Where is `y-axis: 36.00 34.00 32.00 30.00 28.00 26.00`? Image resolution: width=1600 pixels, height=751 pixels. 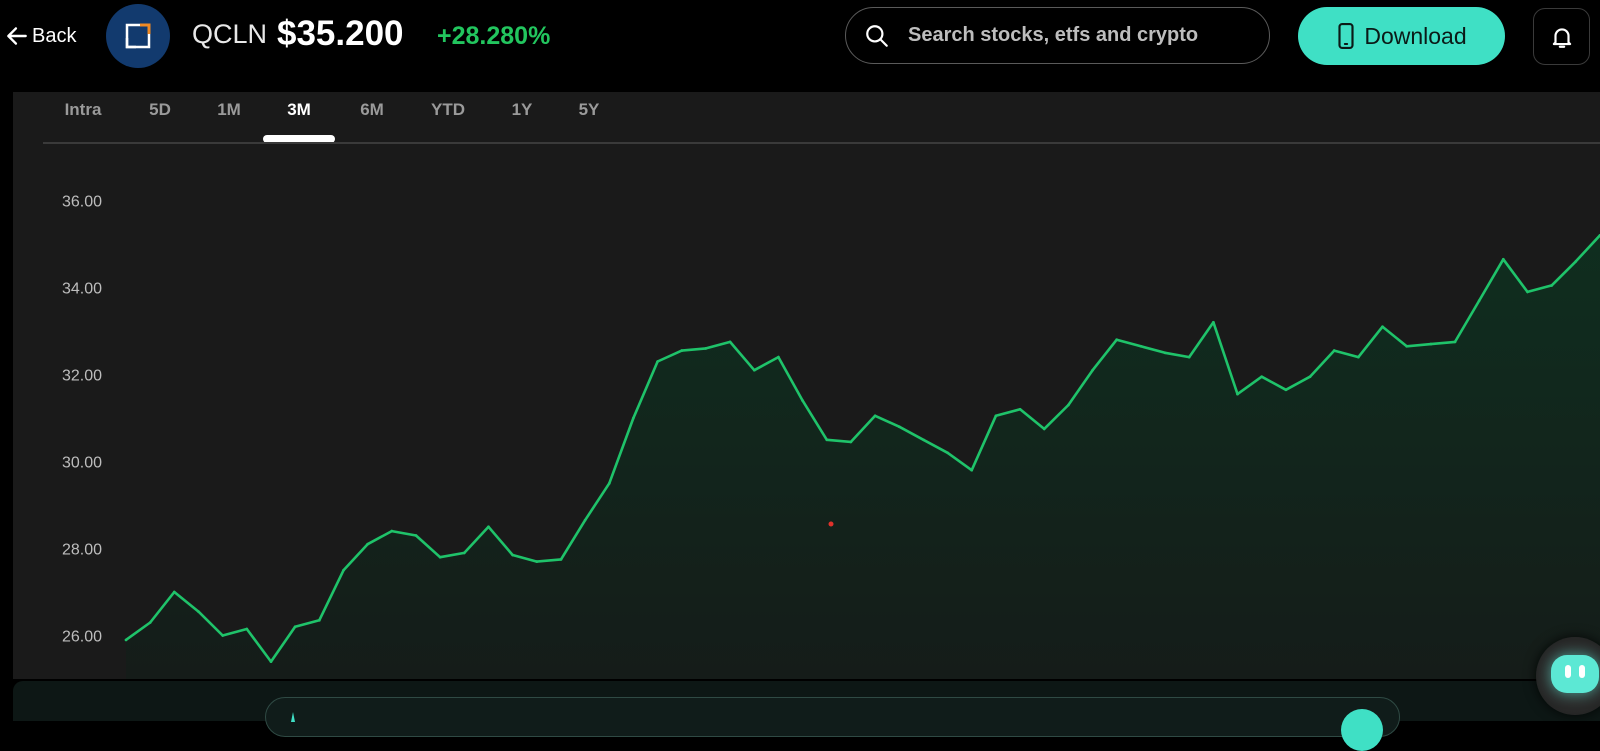
y-axis: 36.00 34.00 32.00 30.00 28.00 26.00 is located at coordinates (82, 420).